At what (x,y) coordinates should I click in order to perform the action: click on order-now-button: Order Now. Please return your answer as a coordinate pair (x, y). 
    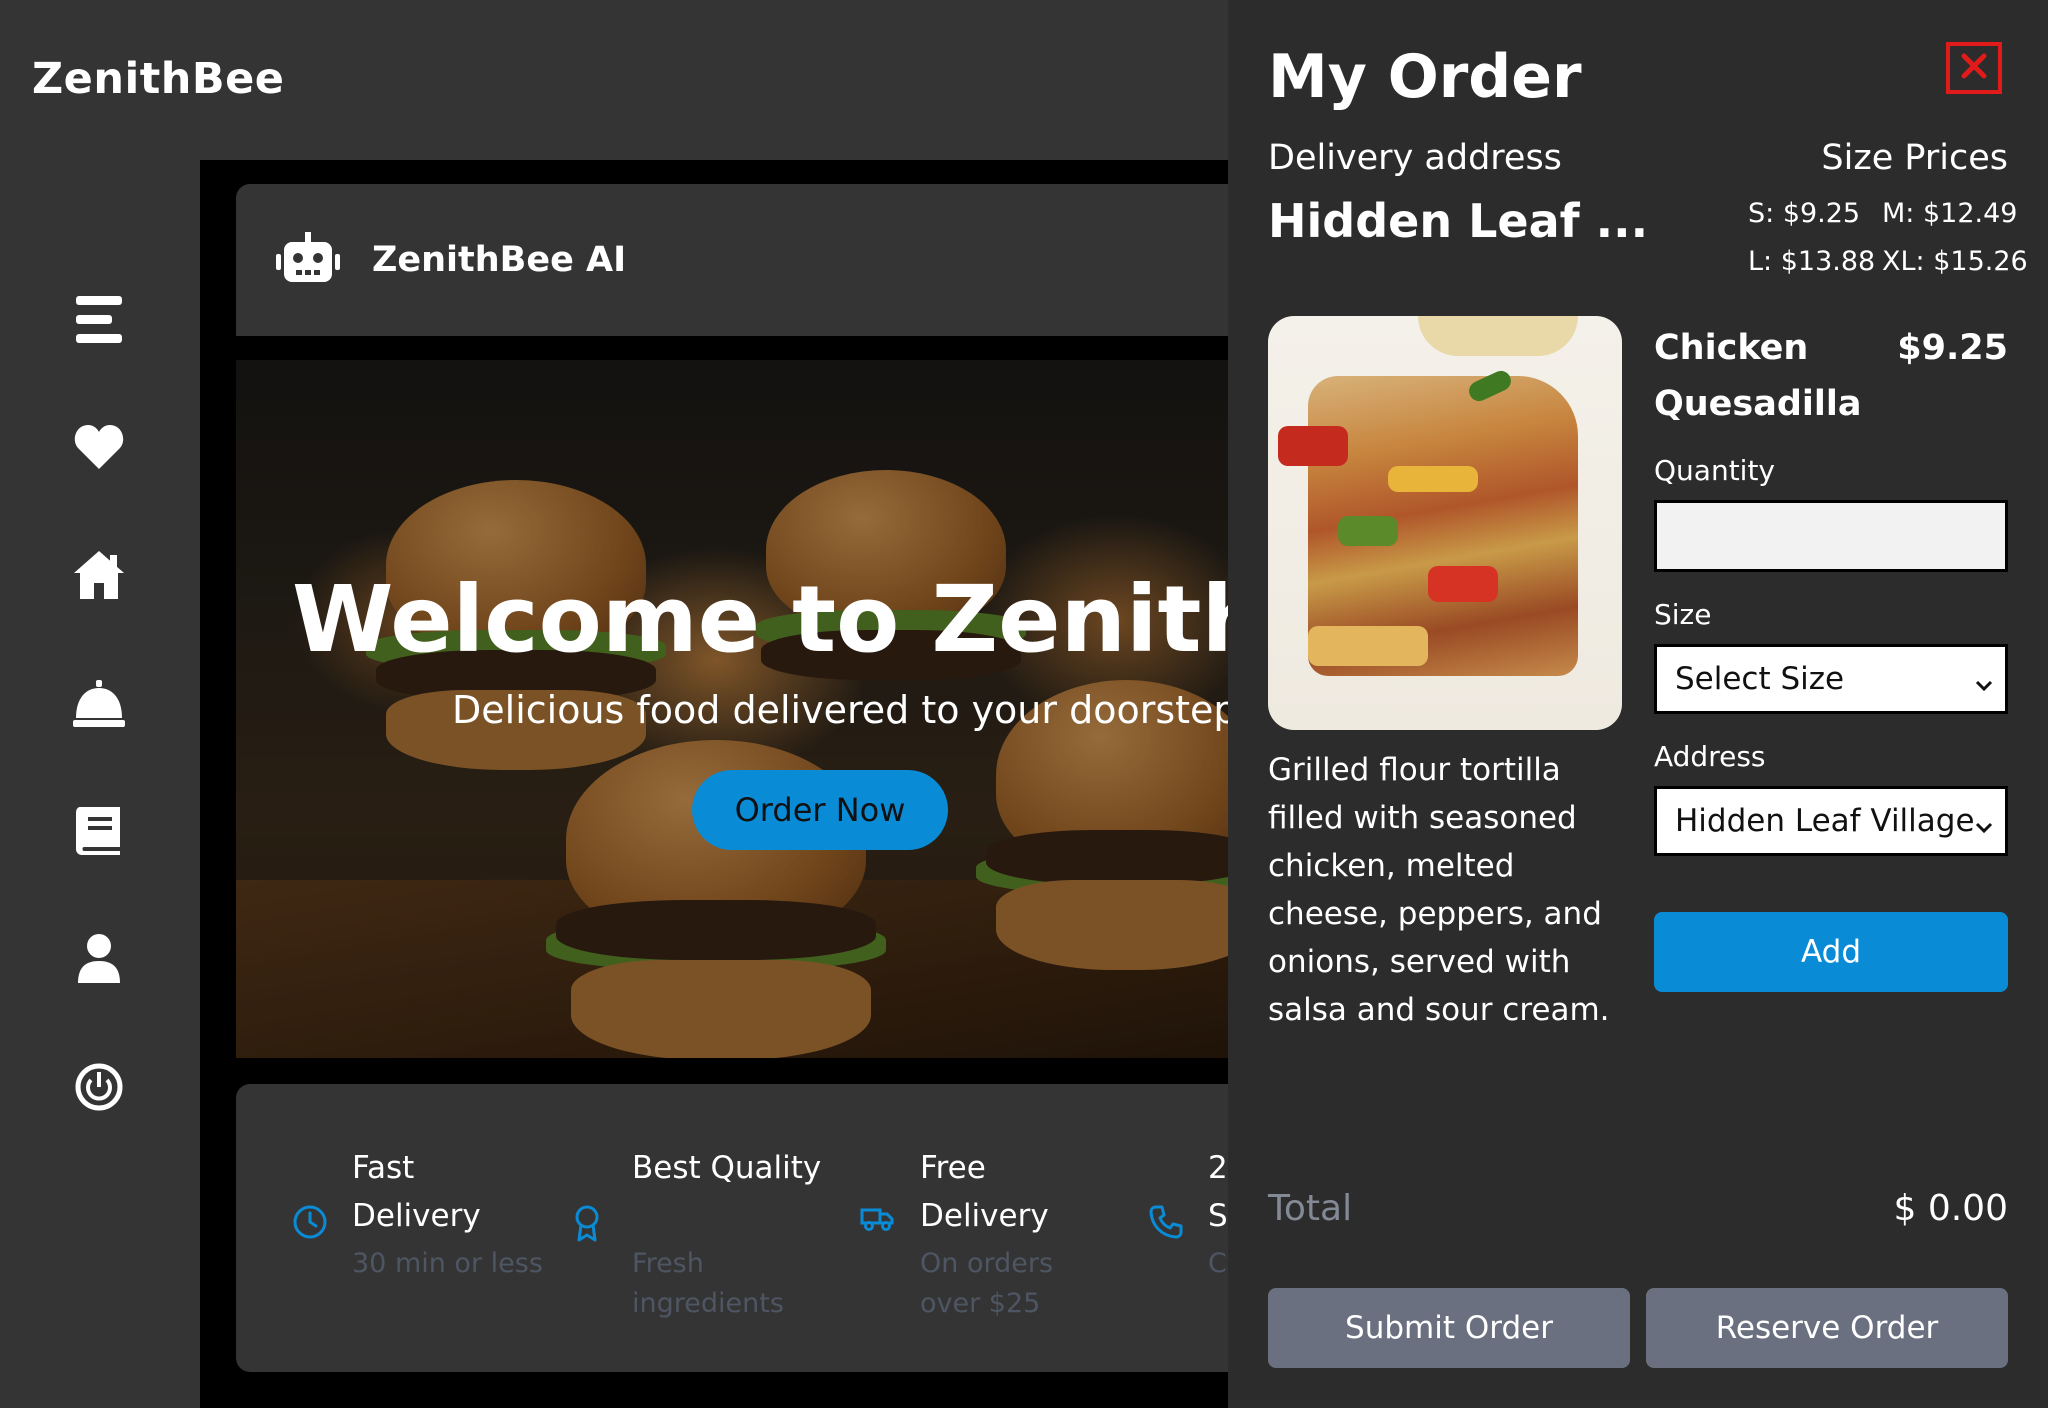
    Looking at the image, I should click on (820, 810).